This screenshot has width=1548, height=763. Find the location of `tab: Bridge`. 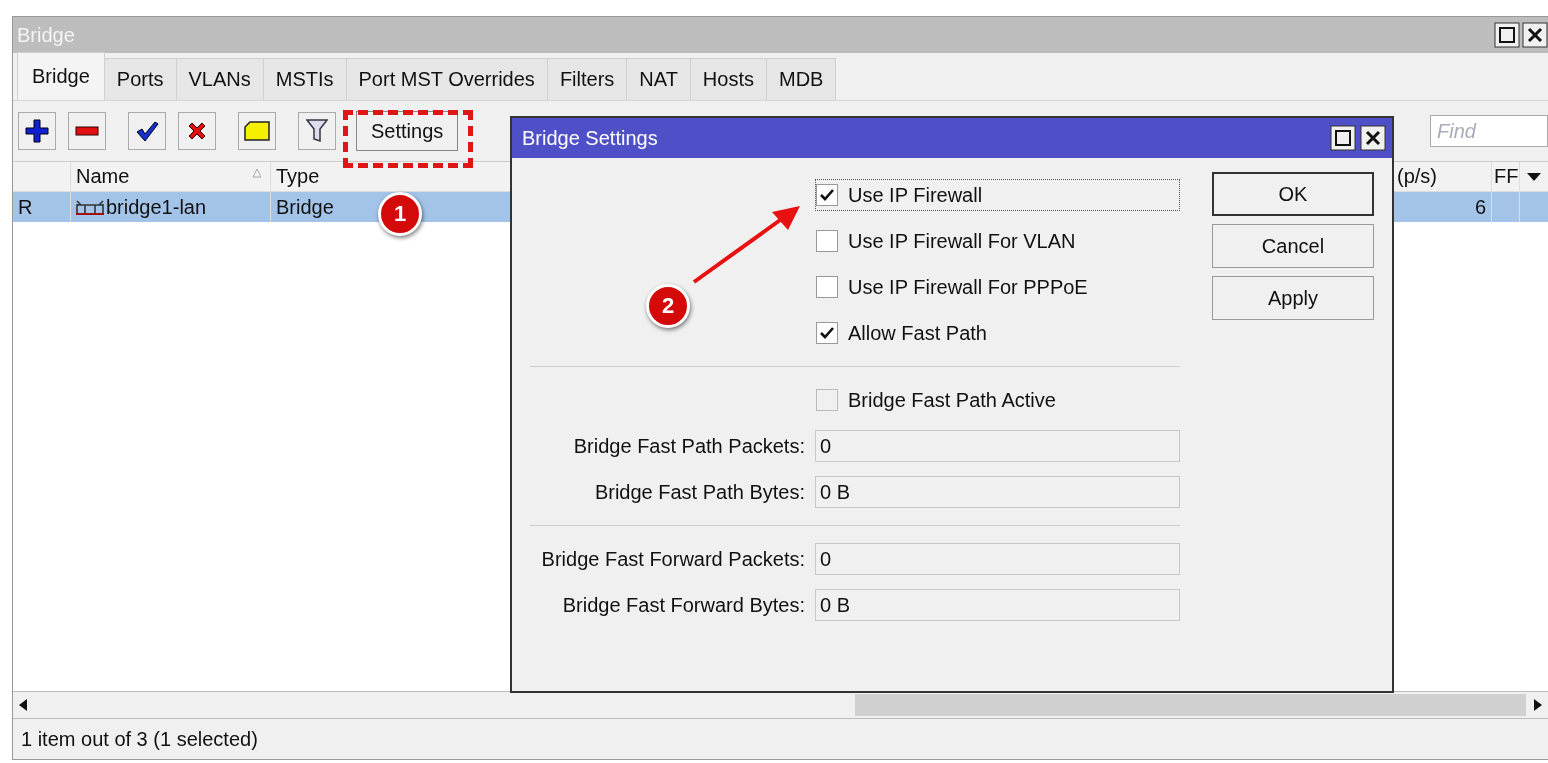

tab: Bridge is located at coordinates (61, 76).